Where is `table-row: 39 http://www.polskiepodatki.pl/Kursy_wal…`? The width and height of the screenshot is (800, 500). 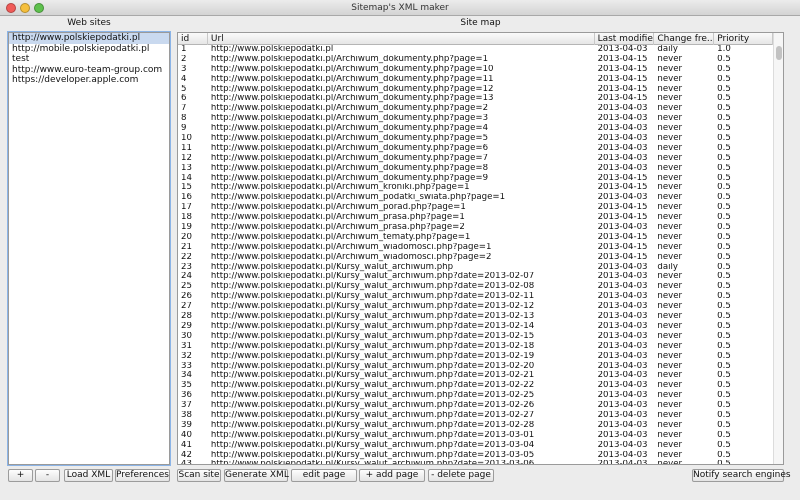 table-row: 39 http://www.polskiepodatki.pl/Kursy_wal… is located at coordinates (475, 426).